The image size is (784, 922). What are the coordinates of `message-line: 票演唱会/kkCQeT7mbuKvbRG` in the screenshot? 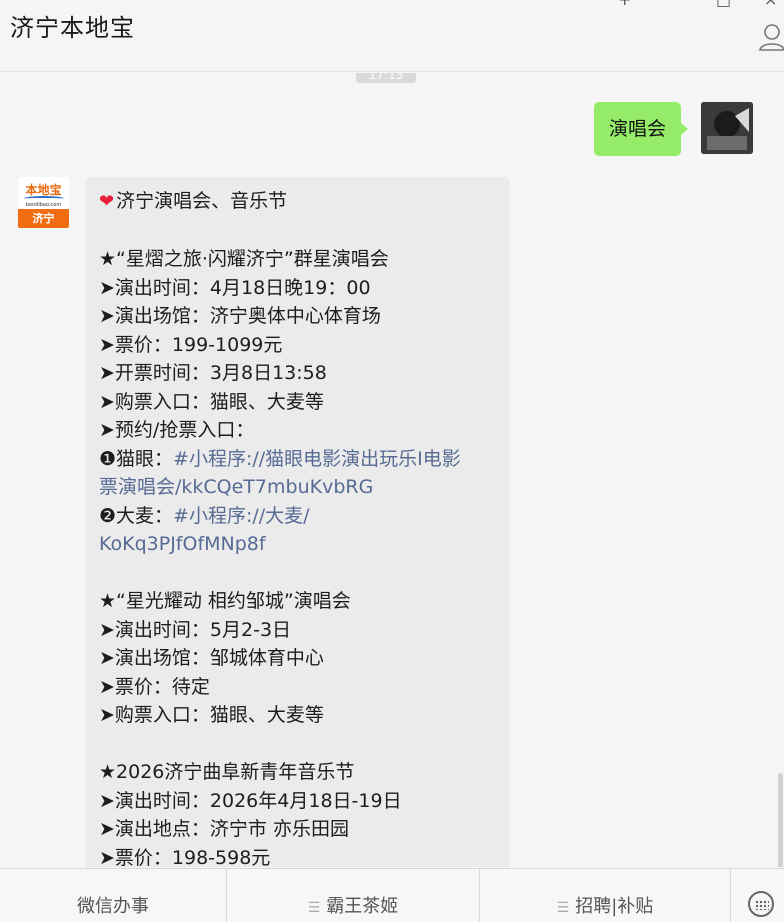 It's located at (298, 487).